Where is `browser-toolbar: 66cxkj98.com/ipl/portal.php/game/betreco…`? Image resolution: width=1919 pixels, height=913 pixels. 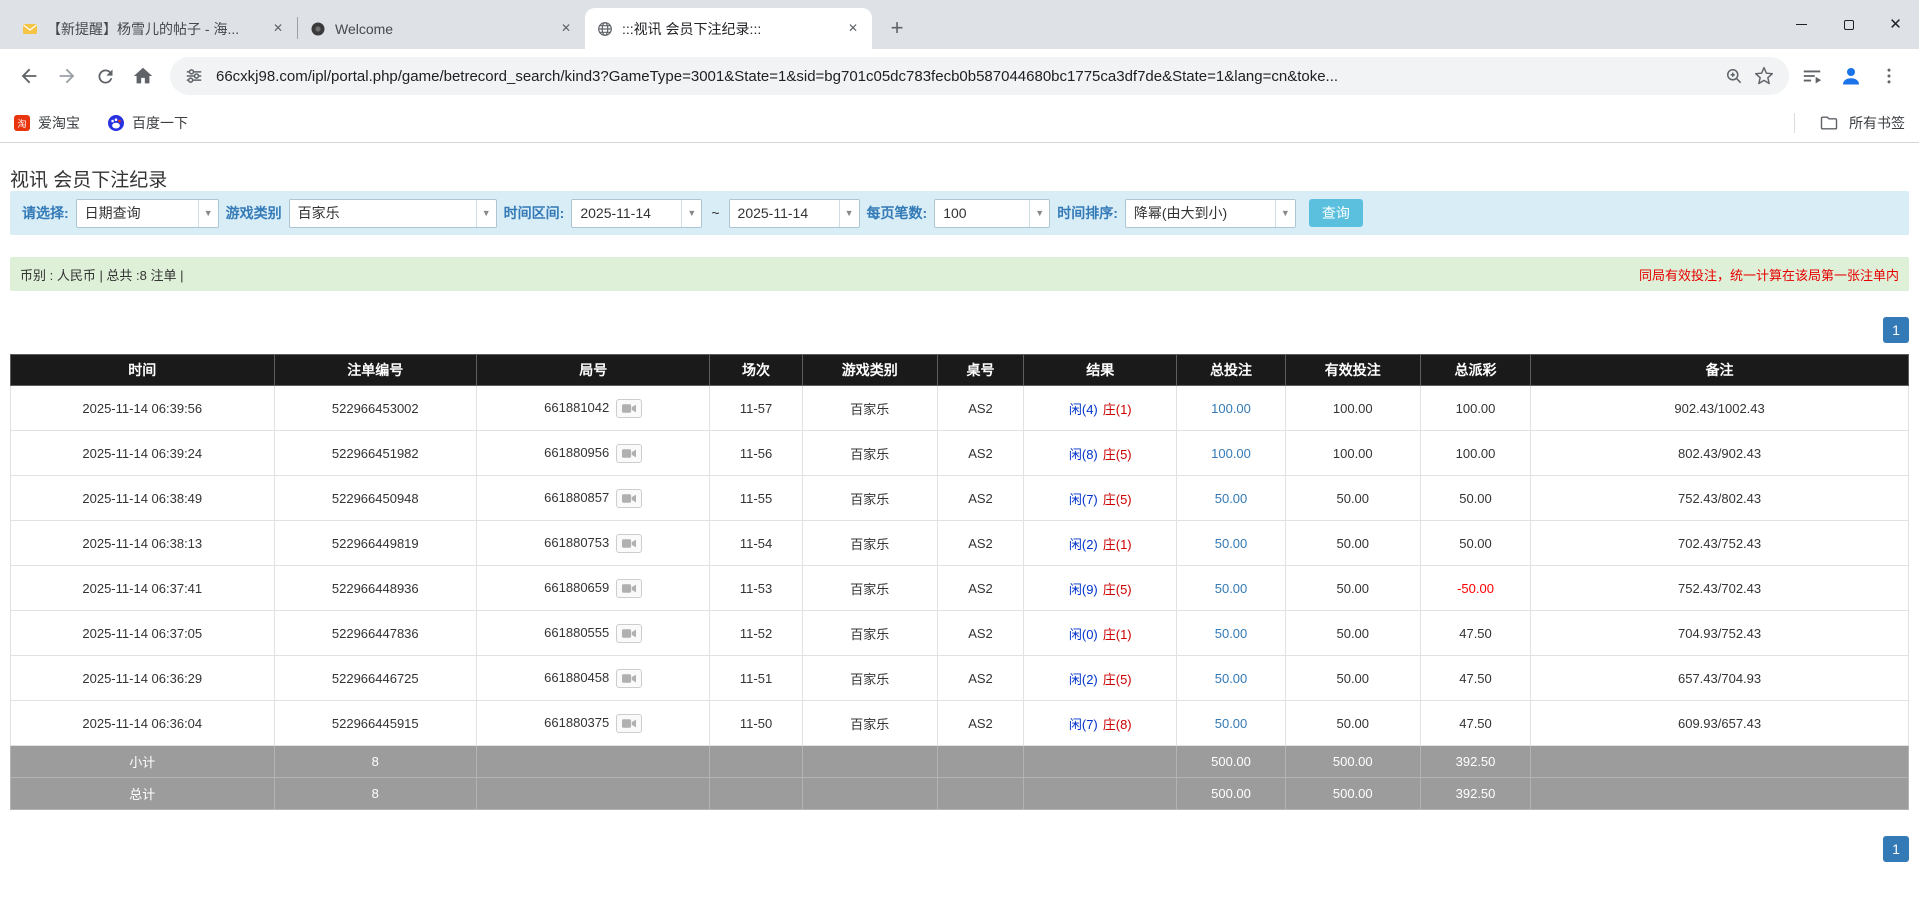 browser-toolbar: 66cxkj98.com/ipl/portal.php/game/betreco… is located at coordinates (959, 76).